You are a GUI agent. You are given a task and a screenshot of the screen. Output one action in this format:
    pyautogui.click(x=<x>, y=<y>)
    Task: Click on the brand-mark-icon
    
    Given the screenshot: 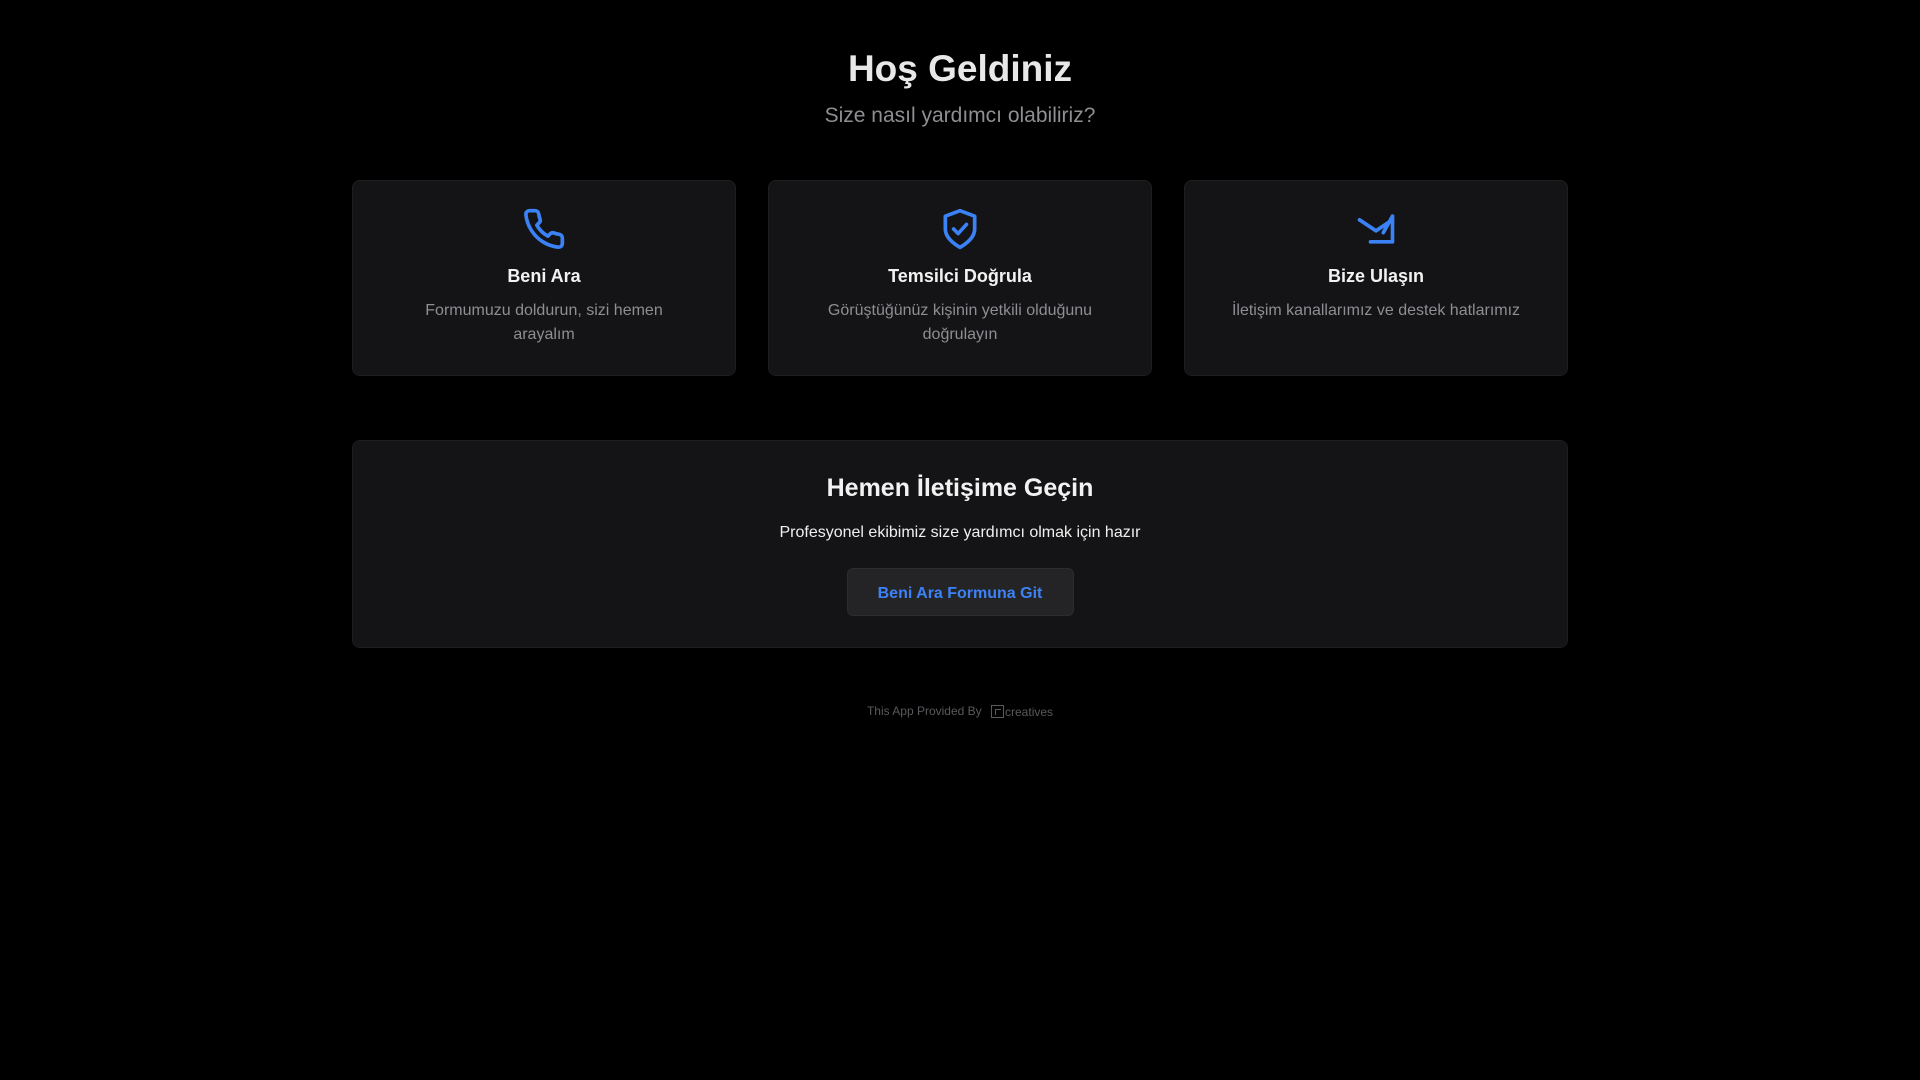 What is the action you would take?
    pyautogui.click(x=998, y=712)
    